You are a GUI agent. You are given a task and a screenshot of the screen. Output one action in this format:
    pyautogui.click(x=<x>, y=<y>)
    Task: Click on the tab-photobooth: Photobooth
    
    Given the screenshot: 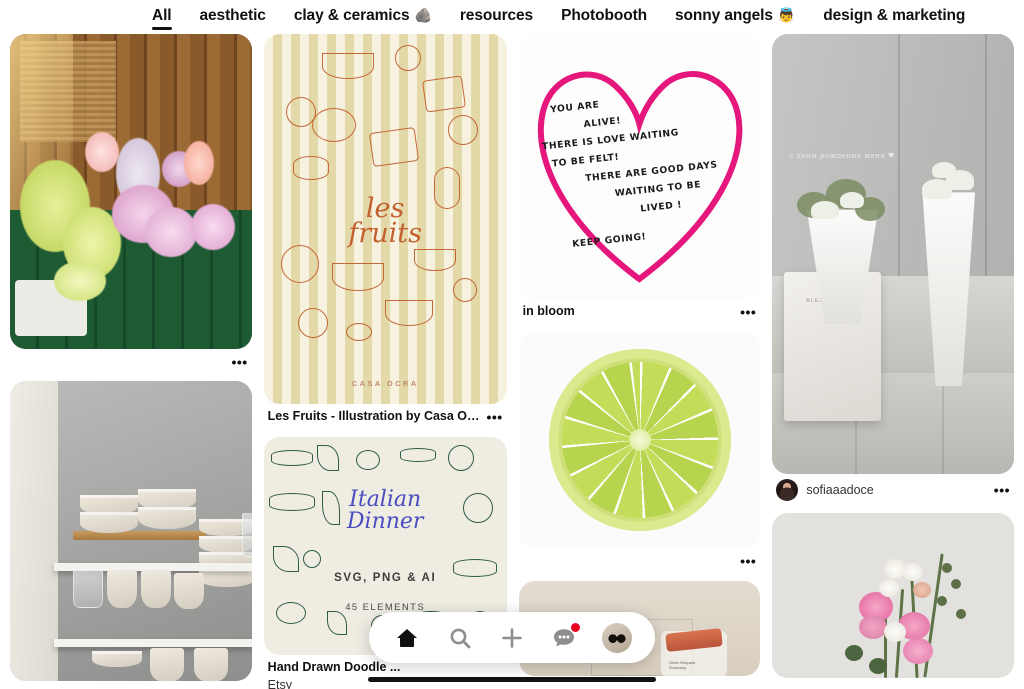 What is the action you would take?
    pyautogui.click(x=604, y=17)
    